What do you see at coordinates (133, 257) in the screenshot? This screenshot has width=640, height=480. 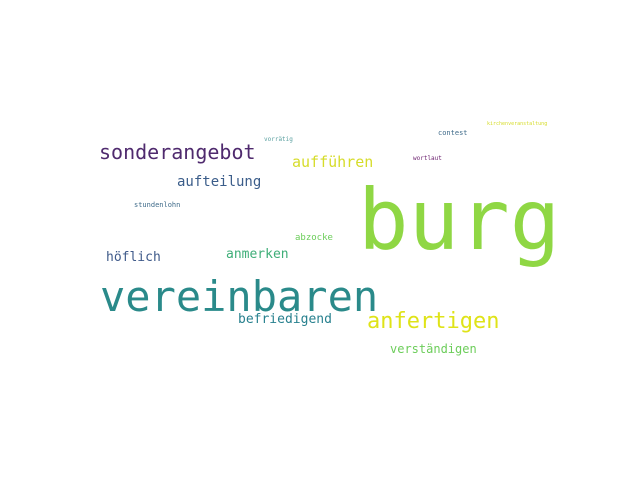 I see `word-hoeflich: höflich` at bounding box center [133, 257].